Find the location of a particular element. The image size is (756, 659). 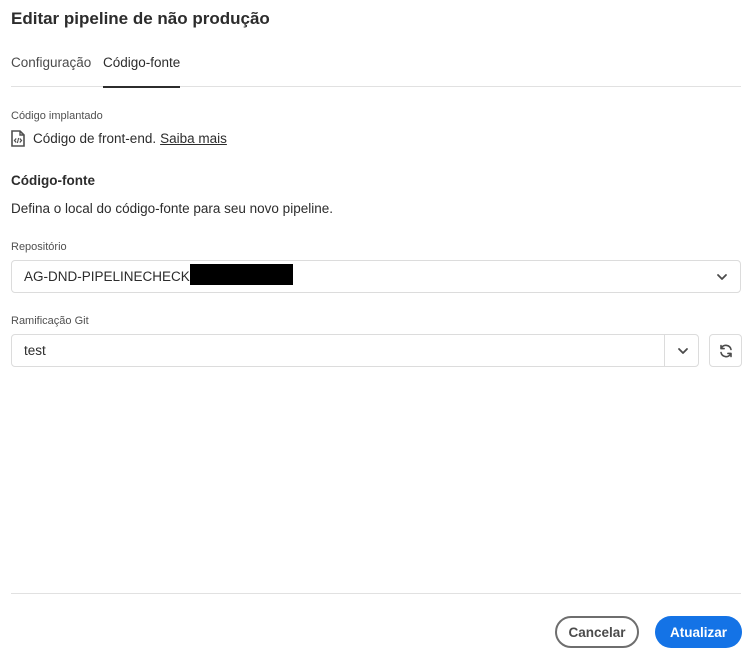

git-branch-value: test is located at coordinates (35, 350).